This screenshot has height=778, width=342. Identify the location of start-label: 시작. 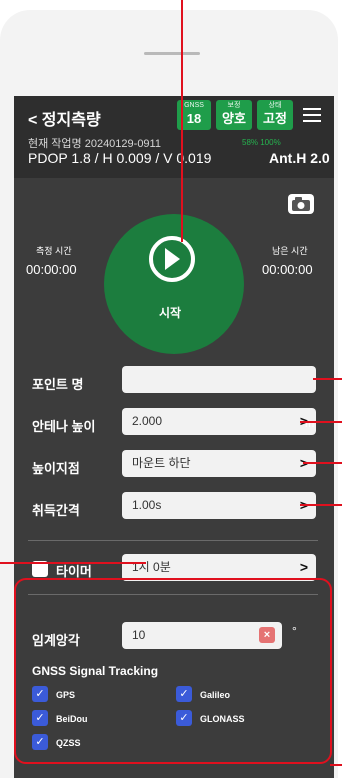
(170, 313).